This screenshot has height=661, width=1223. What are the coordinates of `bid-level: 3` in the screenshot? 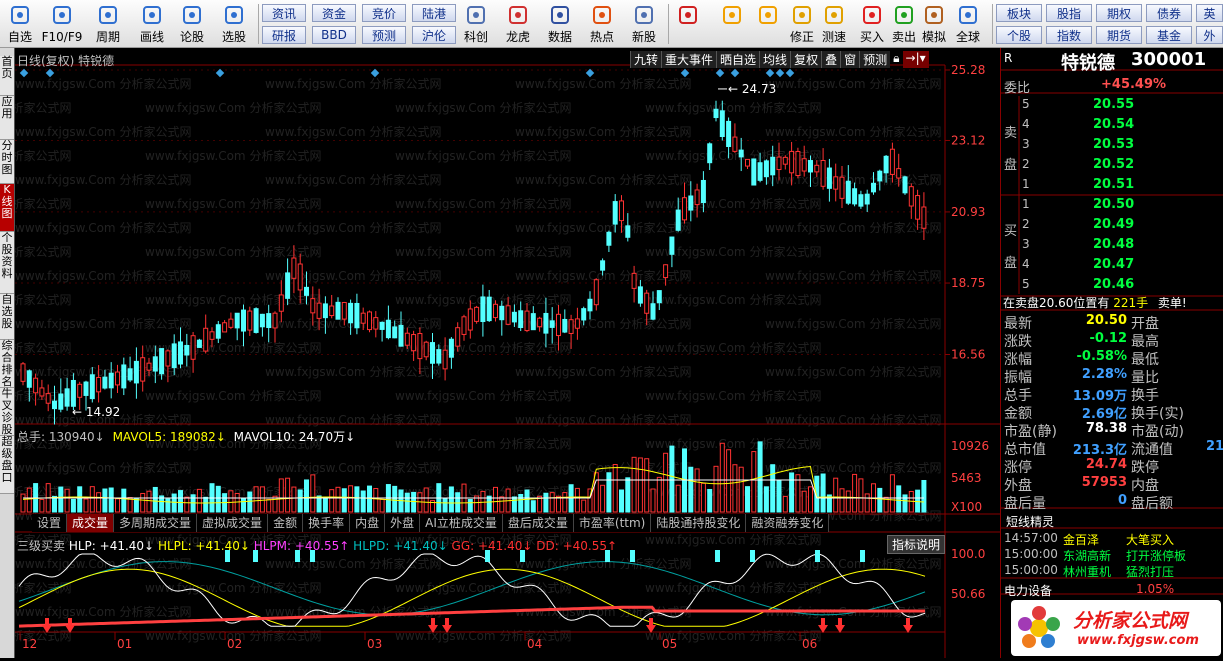 It's located at (1026, 244).